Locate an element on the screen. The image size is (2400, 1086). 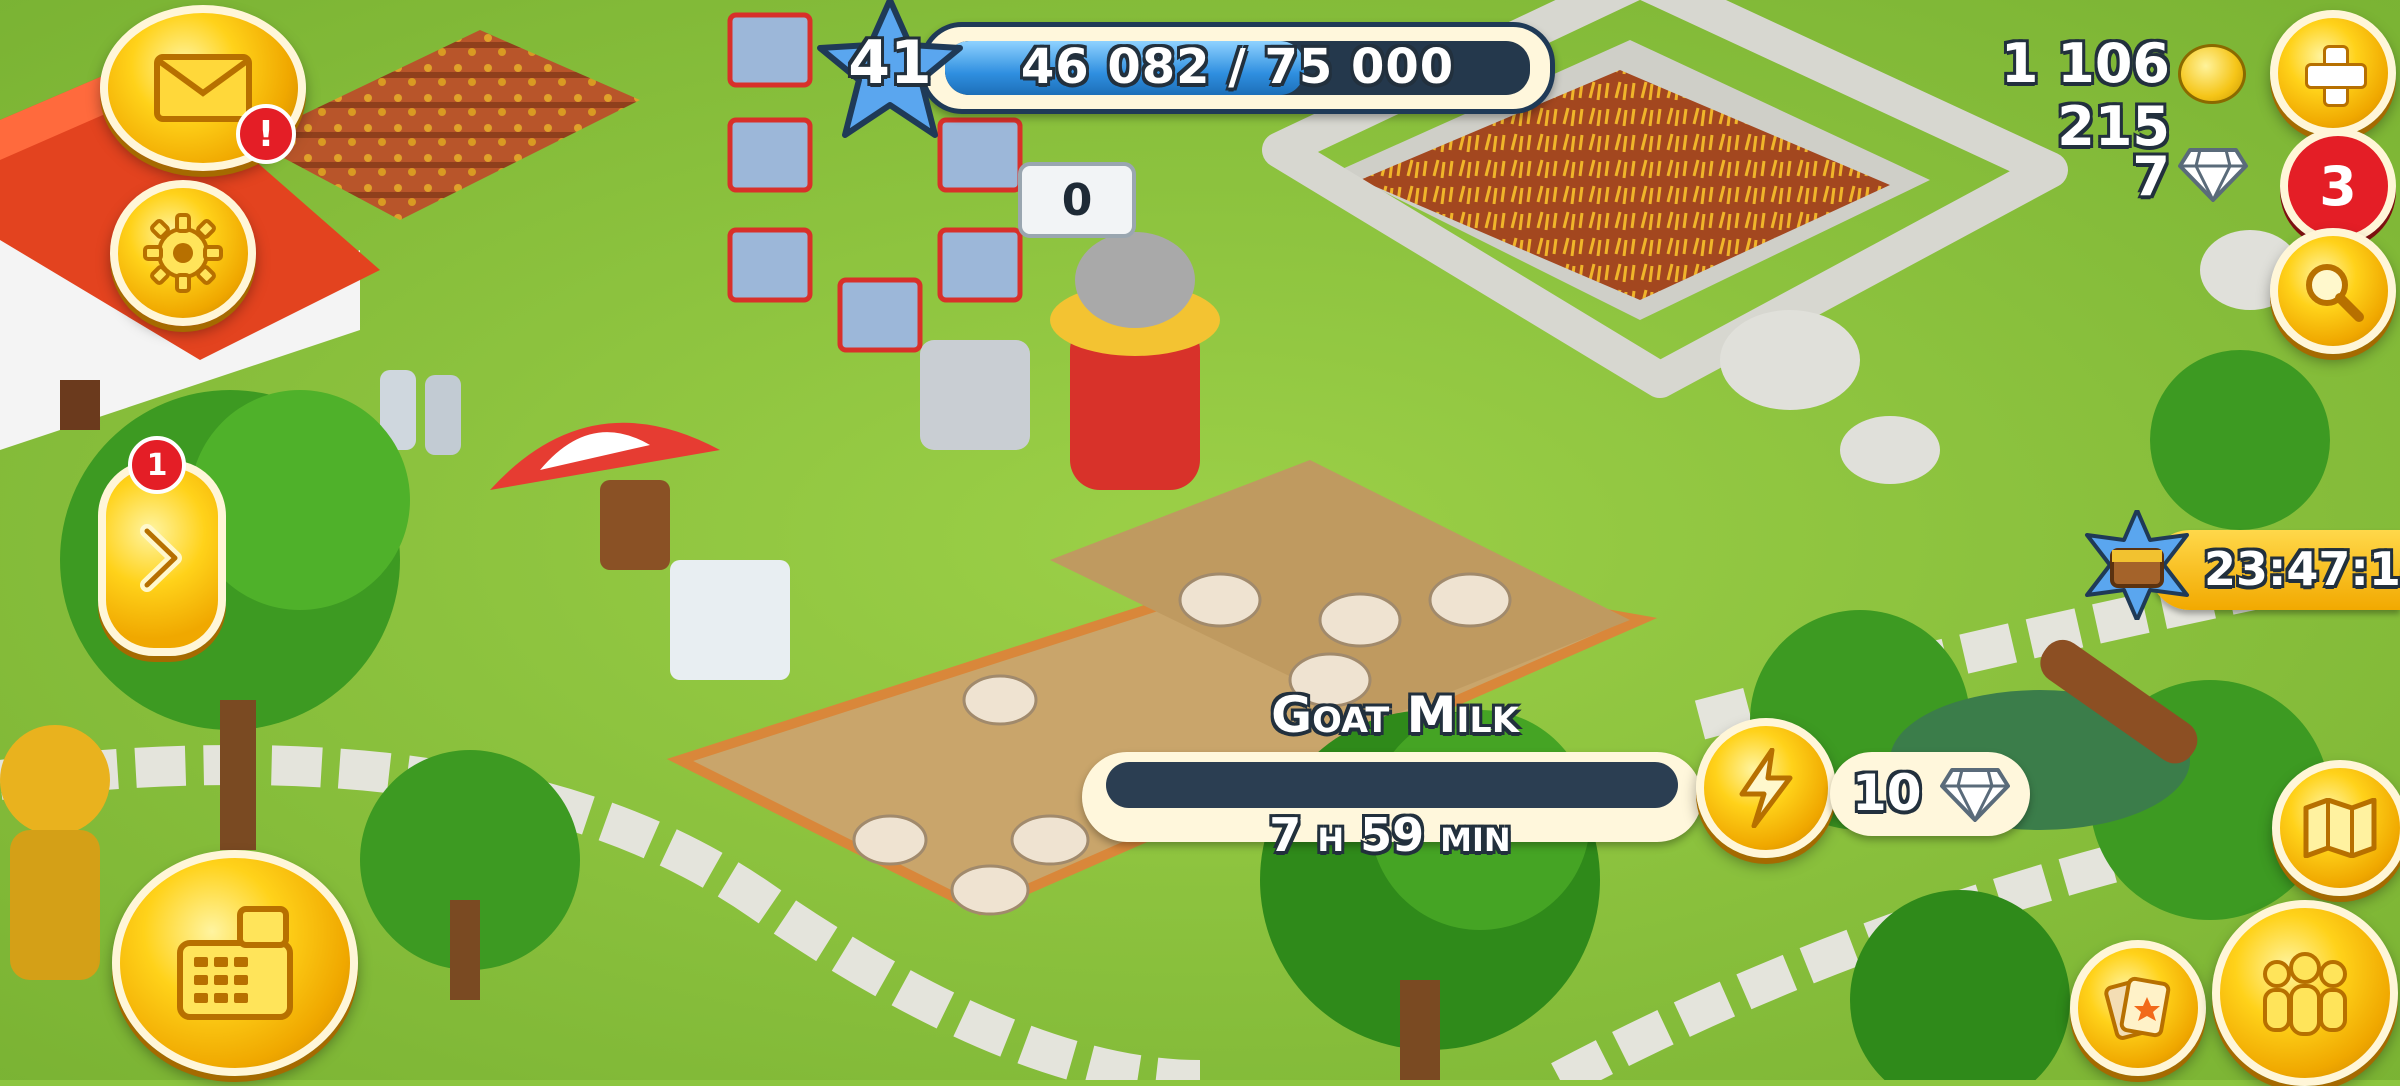
cards-button is located at coordinates (2138, 1008).